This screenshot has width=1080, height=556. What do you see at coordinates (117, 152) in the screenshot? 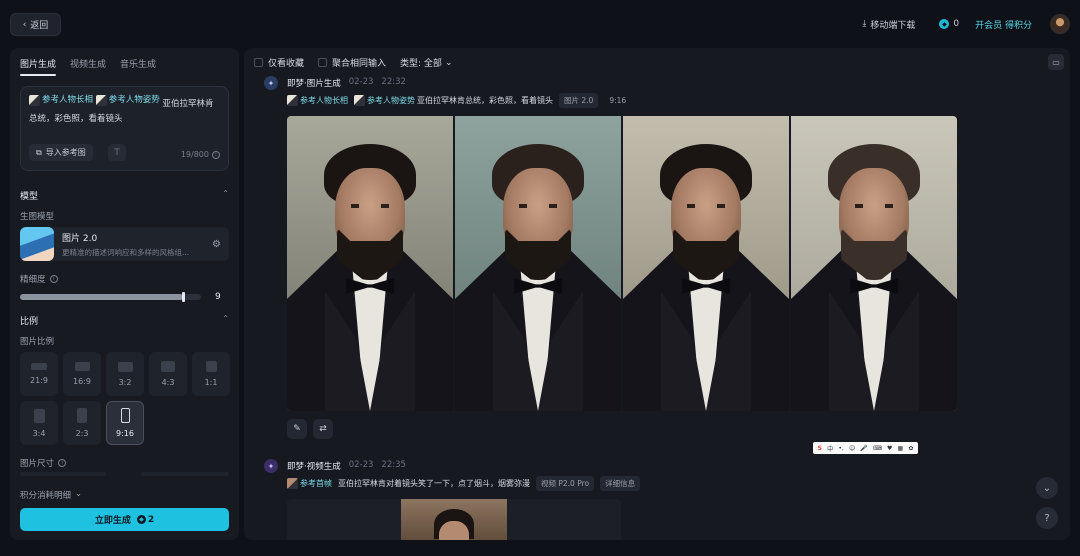
I see `text-style-button: T` at bounding box center [117, 152].